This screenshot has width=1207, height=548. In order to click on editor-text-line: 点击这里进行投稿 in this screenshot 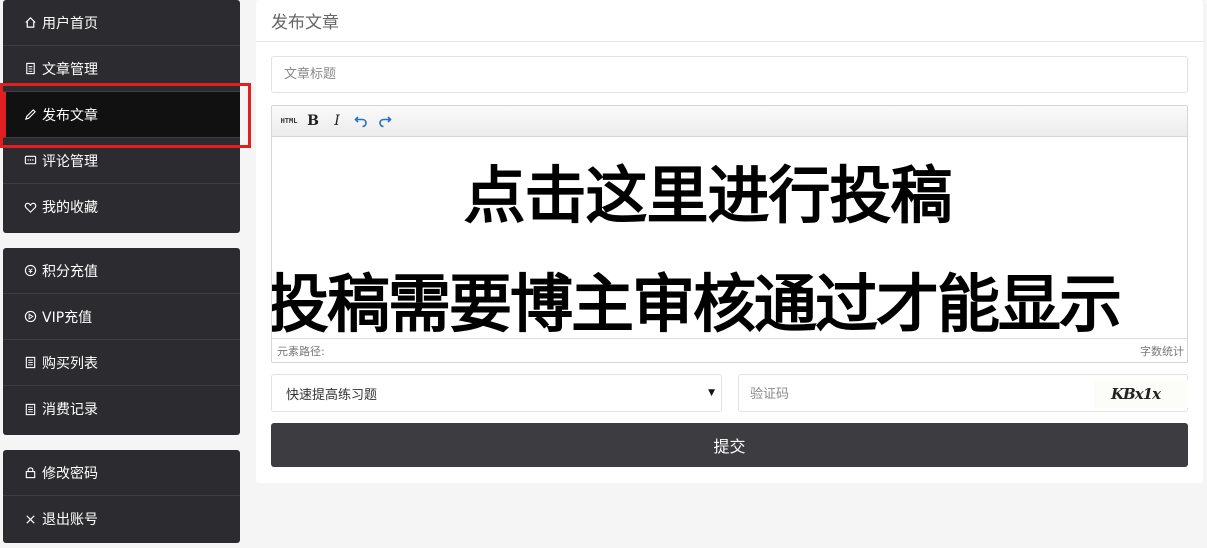, I will do `click(707, 195)`.